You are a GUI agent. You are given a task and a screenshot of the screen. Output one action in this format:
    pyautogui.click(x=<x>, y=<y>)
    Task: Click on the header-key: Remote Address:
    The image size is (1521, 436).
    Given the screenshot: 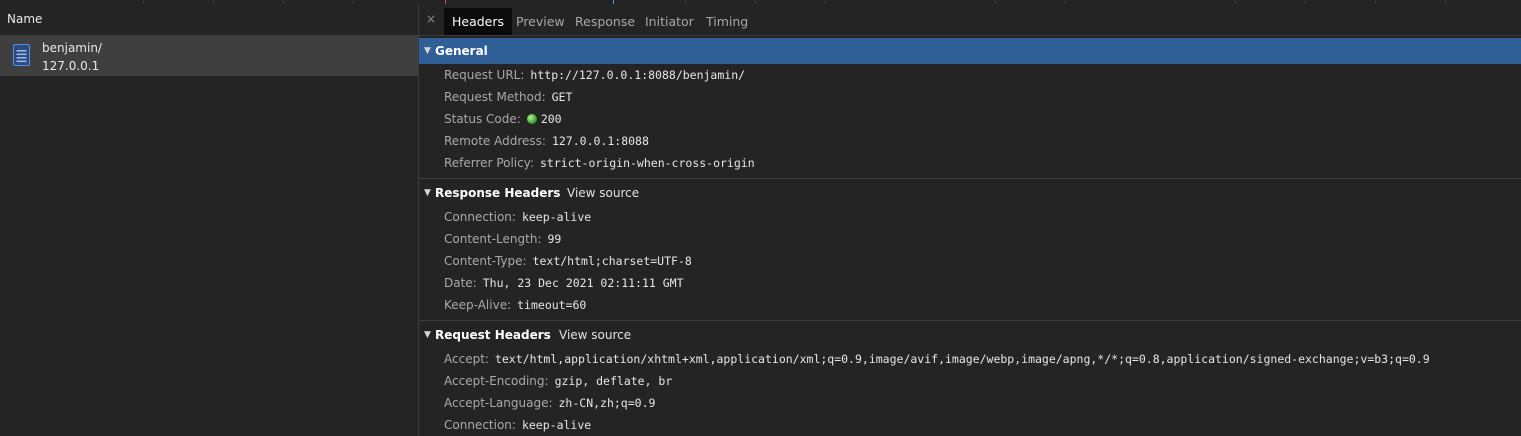 What is the action you would take?
    pyautogui.click(x=495, y=141)
    